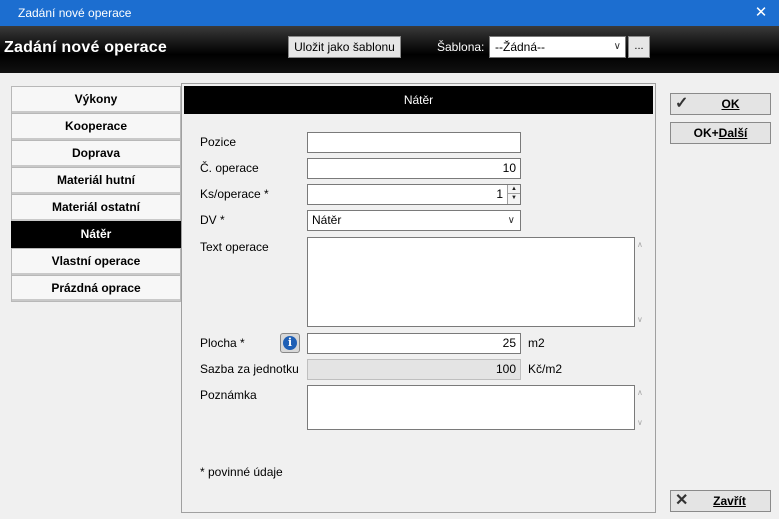 The height and width of the screenshot is (519, 779). Describe the element at coordinates (641, 407) in the screenshot. I see `note-scrollbar: ∧ ∨` at that location.